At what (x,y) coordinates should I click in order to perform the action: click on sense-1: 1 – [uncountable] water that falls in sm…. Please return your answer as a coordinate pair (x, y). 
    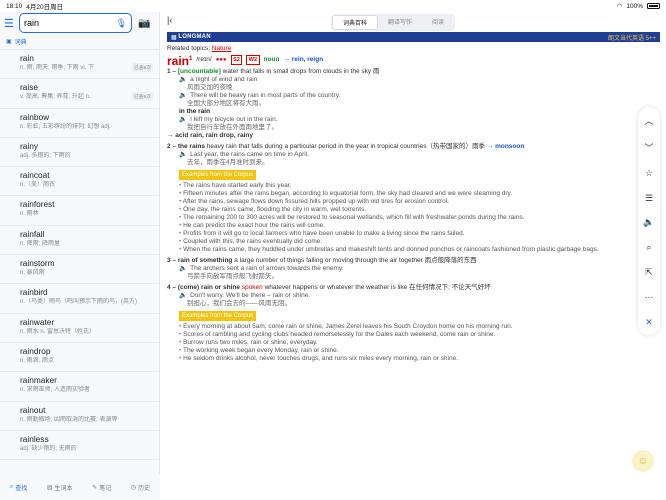
    Looking at the image, I should click on (413, 104).